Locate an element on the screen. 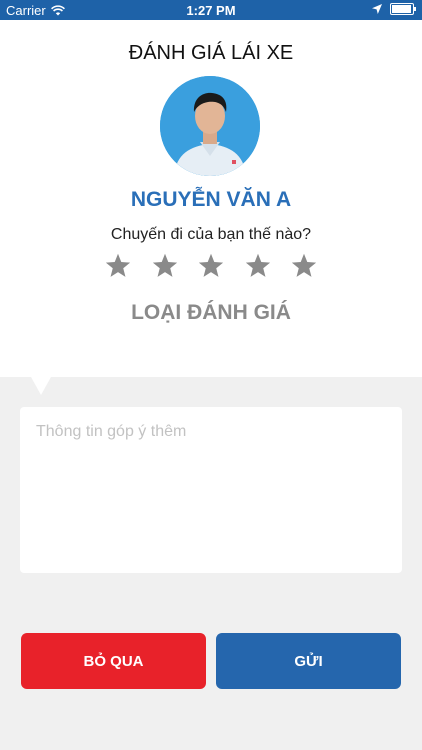  trip-question: Chuyến đi của bạn thế nào? is located at coordinates (211, 234).